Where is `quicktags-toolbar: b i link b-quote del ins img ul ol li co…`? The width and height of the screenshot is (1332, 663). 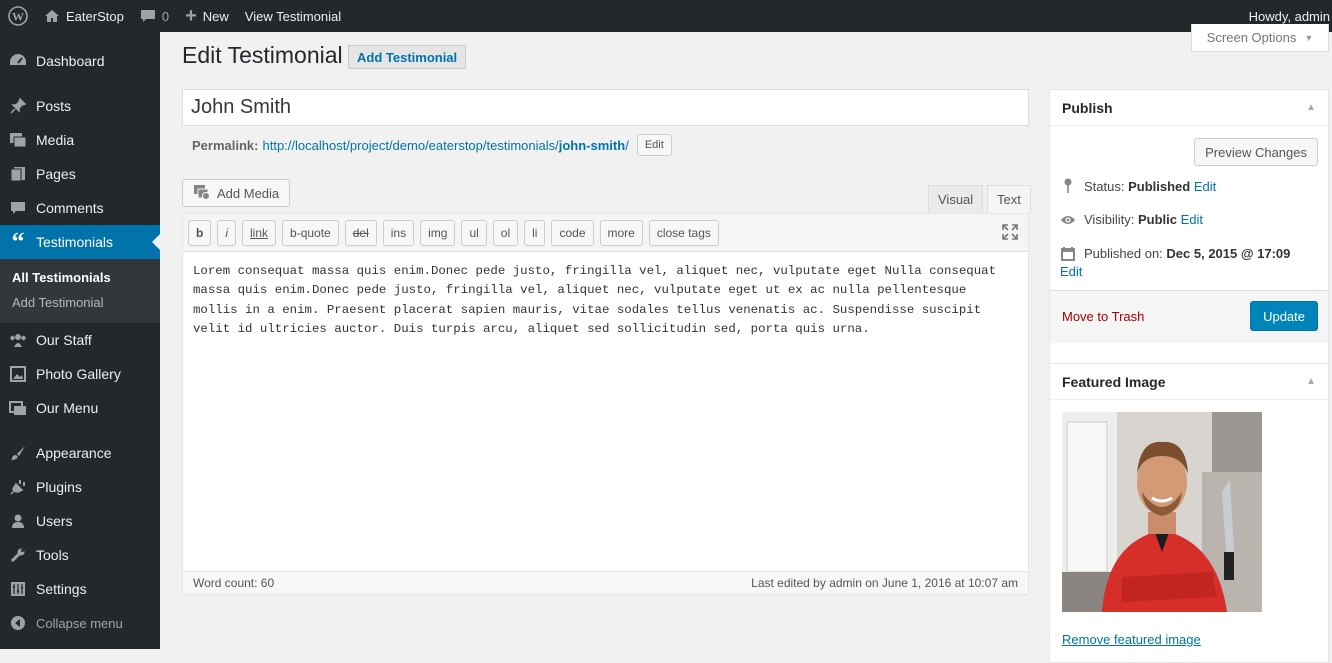 quicktags-toolbar: b i link b-quote del ins img ul ol li co… is located at coordinates (605, 233).